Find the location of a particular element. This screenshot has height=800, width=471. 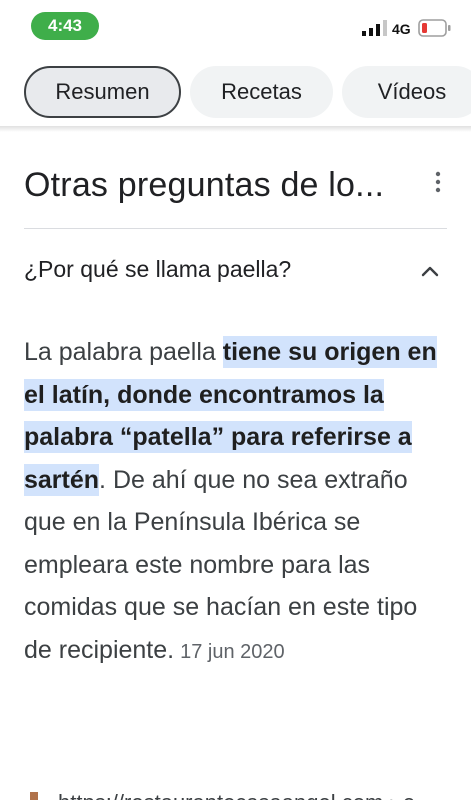

site-favicon-icon is located at coordinates (34, 796).